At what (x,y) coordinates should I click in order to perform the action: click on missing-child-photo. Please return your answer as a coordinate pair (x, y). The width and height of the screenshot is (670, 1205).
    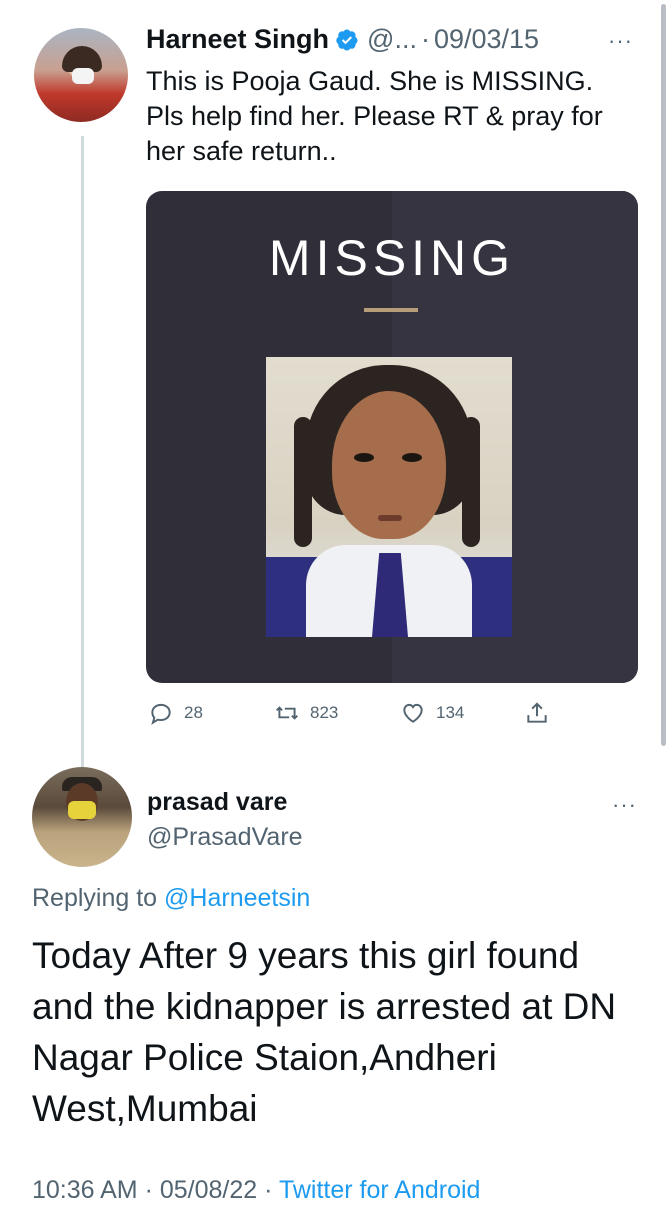
    Looking at the image, I should click on (389, 497).